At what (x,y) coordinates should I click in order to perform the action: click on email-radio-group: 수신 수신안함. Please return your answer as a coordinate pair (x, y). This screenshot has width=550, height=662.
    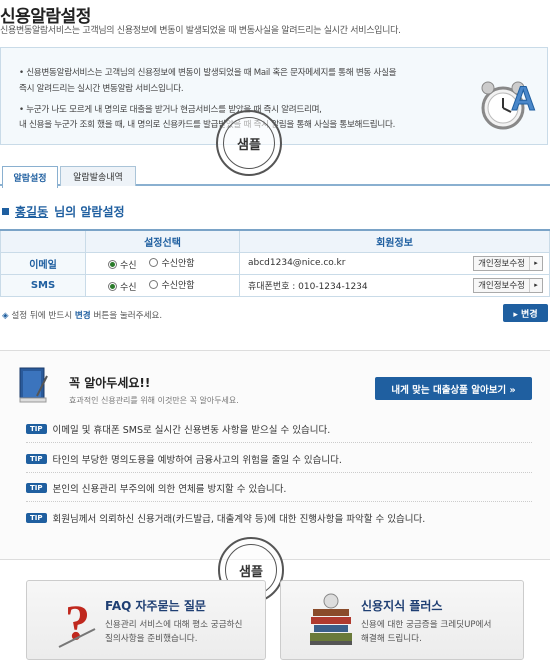
    Looking at the image, I should click on (162, 263).